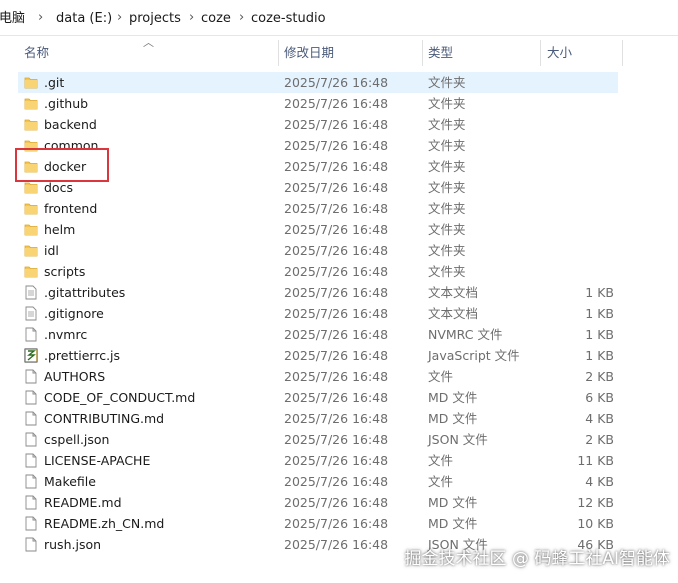 The image size is (678, 583). I want to click on file-row: common 2025/7/26 16:48 文件夹, so click(318, 145).